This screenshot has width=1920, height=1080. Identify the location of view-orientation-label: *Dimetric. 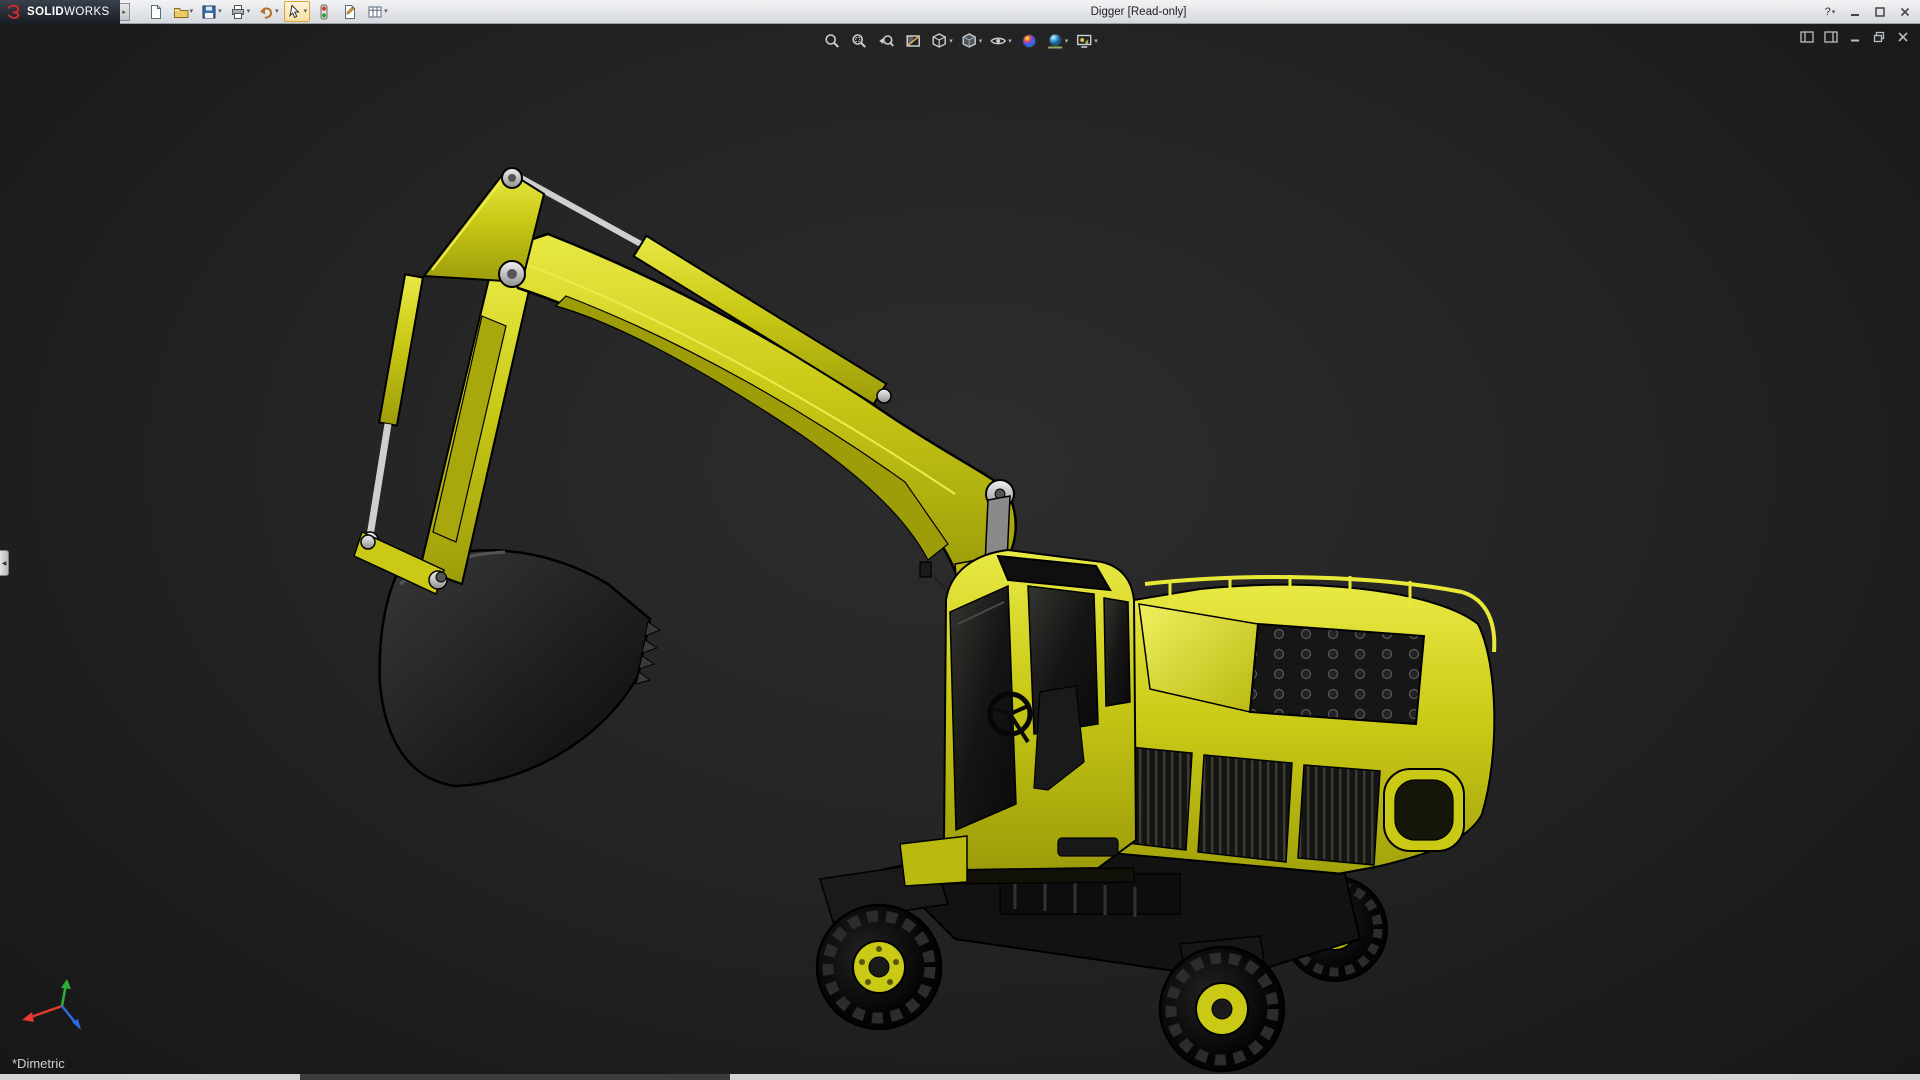
(38, 1063).